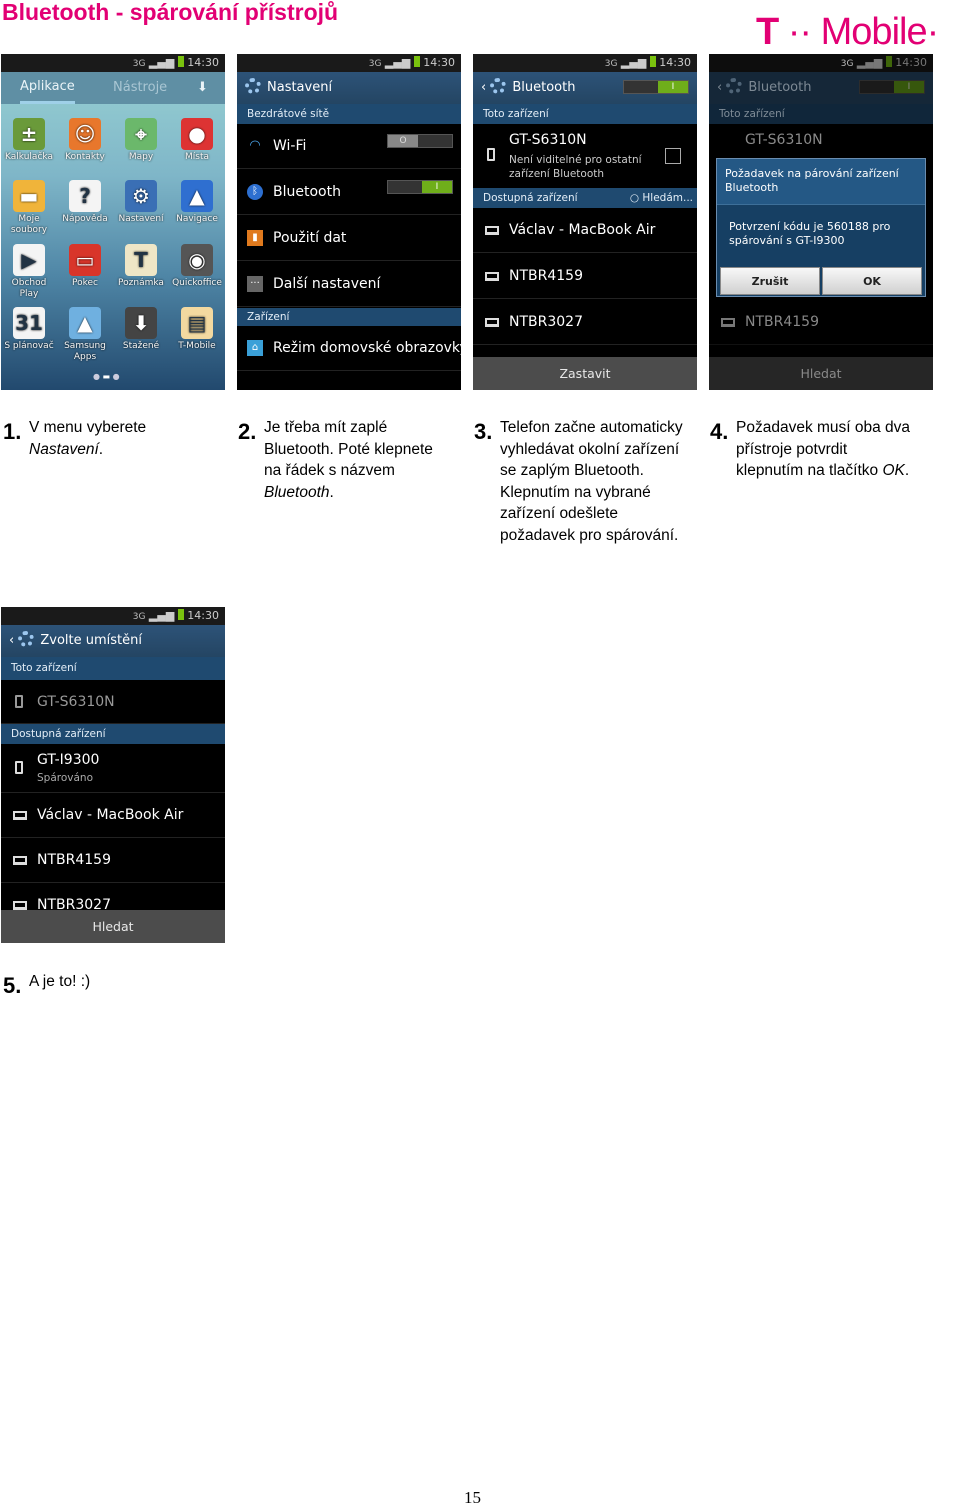 This screenshot has width=960, height=1508. What do you see at coordinates (349, 192) in the screenshot?
I see `row-bluetooth: ᛒ Bluetooth I` at bounding box center [349, 192].